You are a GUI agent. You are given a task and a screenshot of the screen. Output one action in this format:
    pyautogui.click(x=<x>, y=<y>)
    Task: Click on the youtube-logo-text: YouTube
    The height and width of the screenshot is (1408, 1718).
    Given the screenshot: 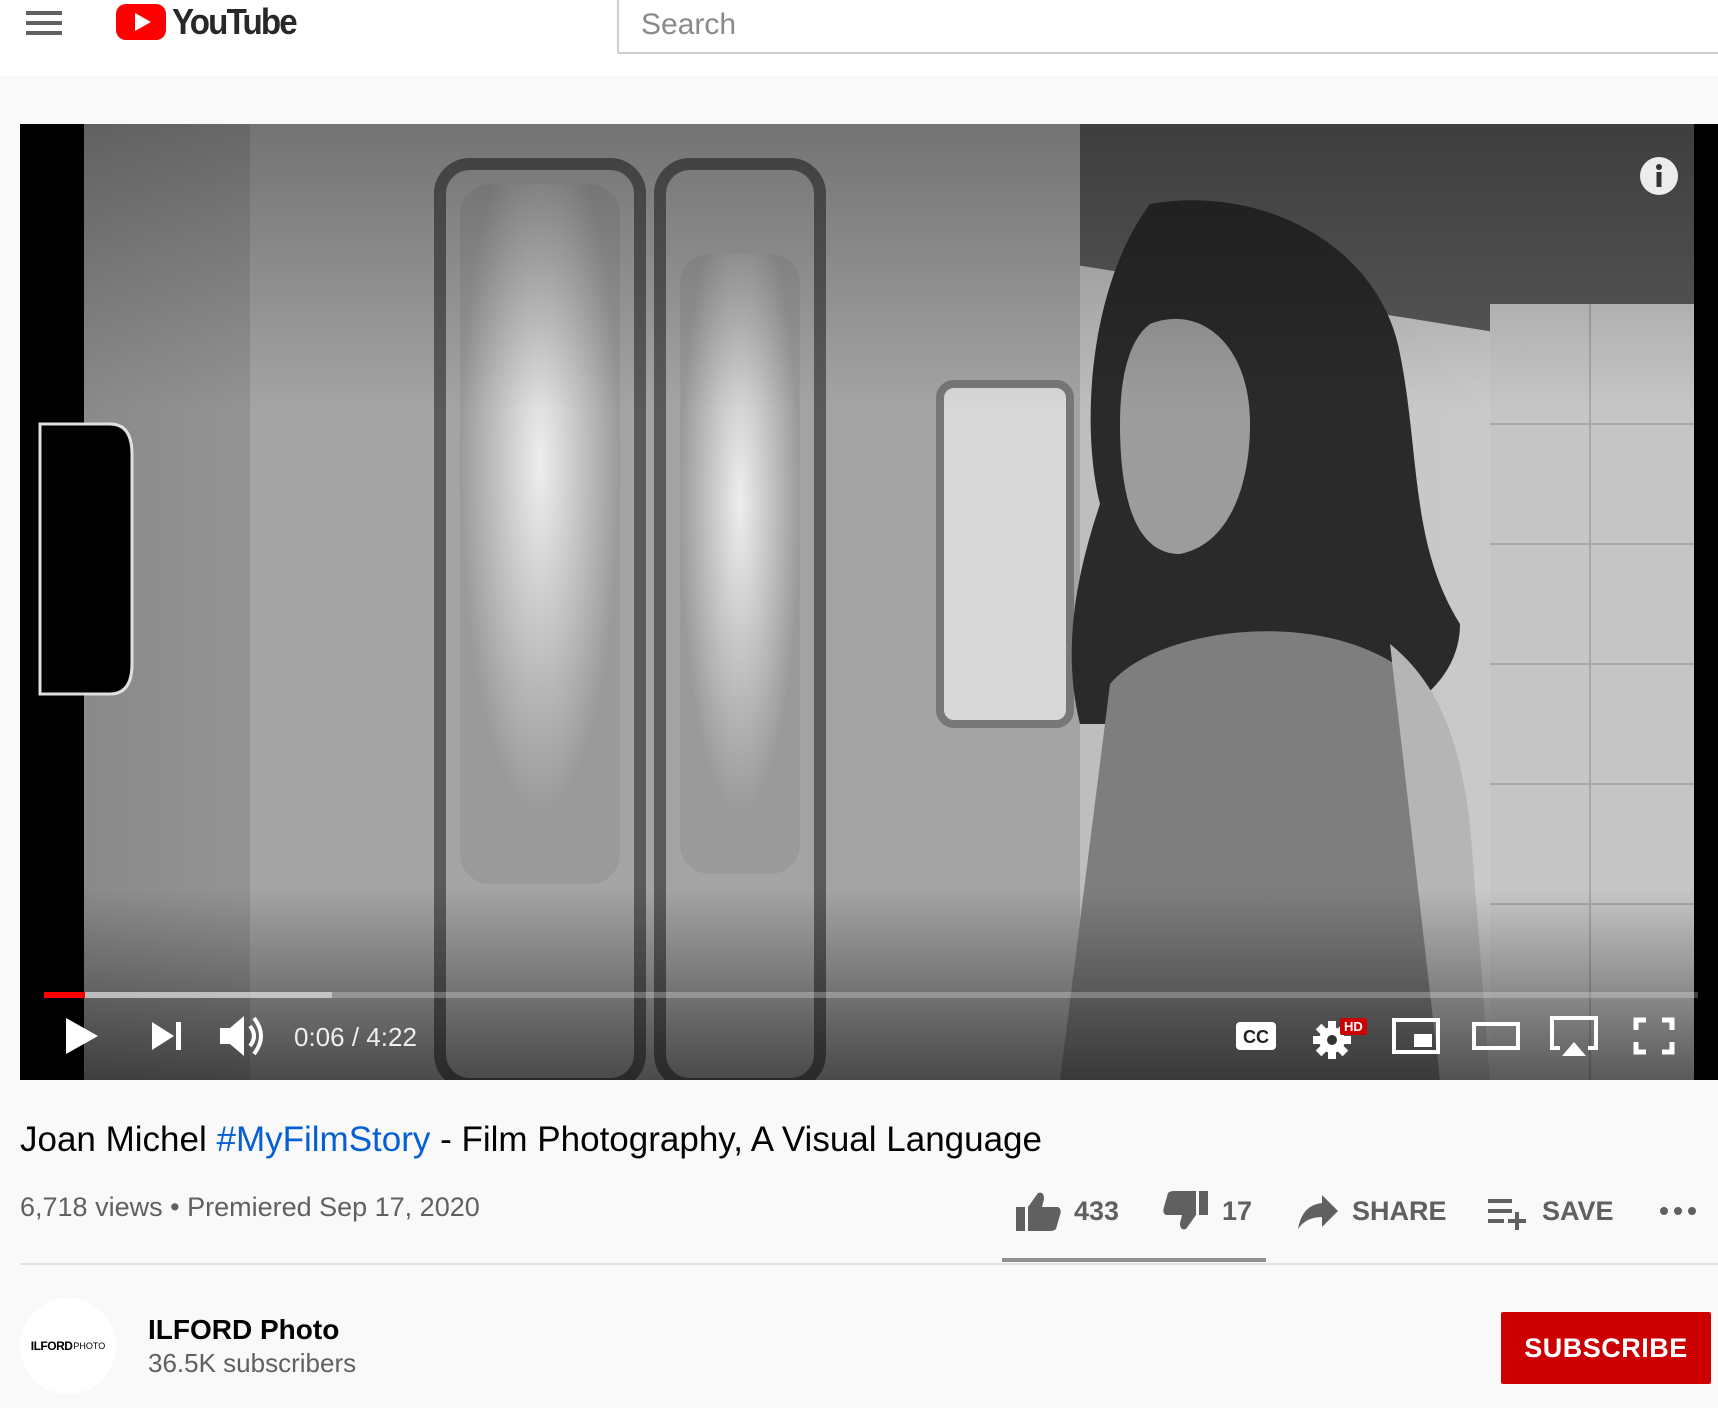 What is the action you would take?
    pyautogui.click(x=235, y=21)
    